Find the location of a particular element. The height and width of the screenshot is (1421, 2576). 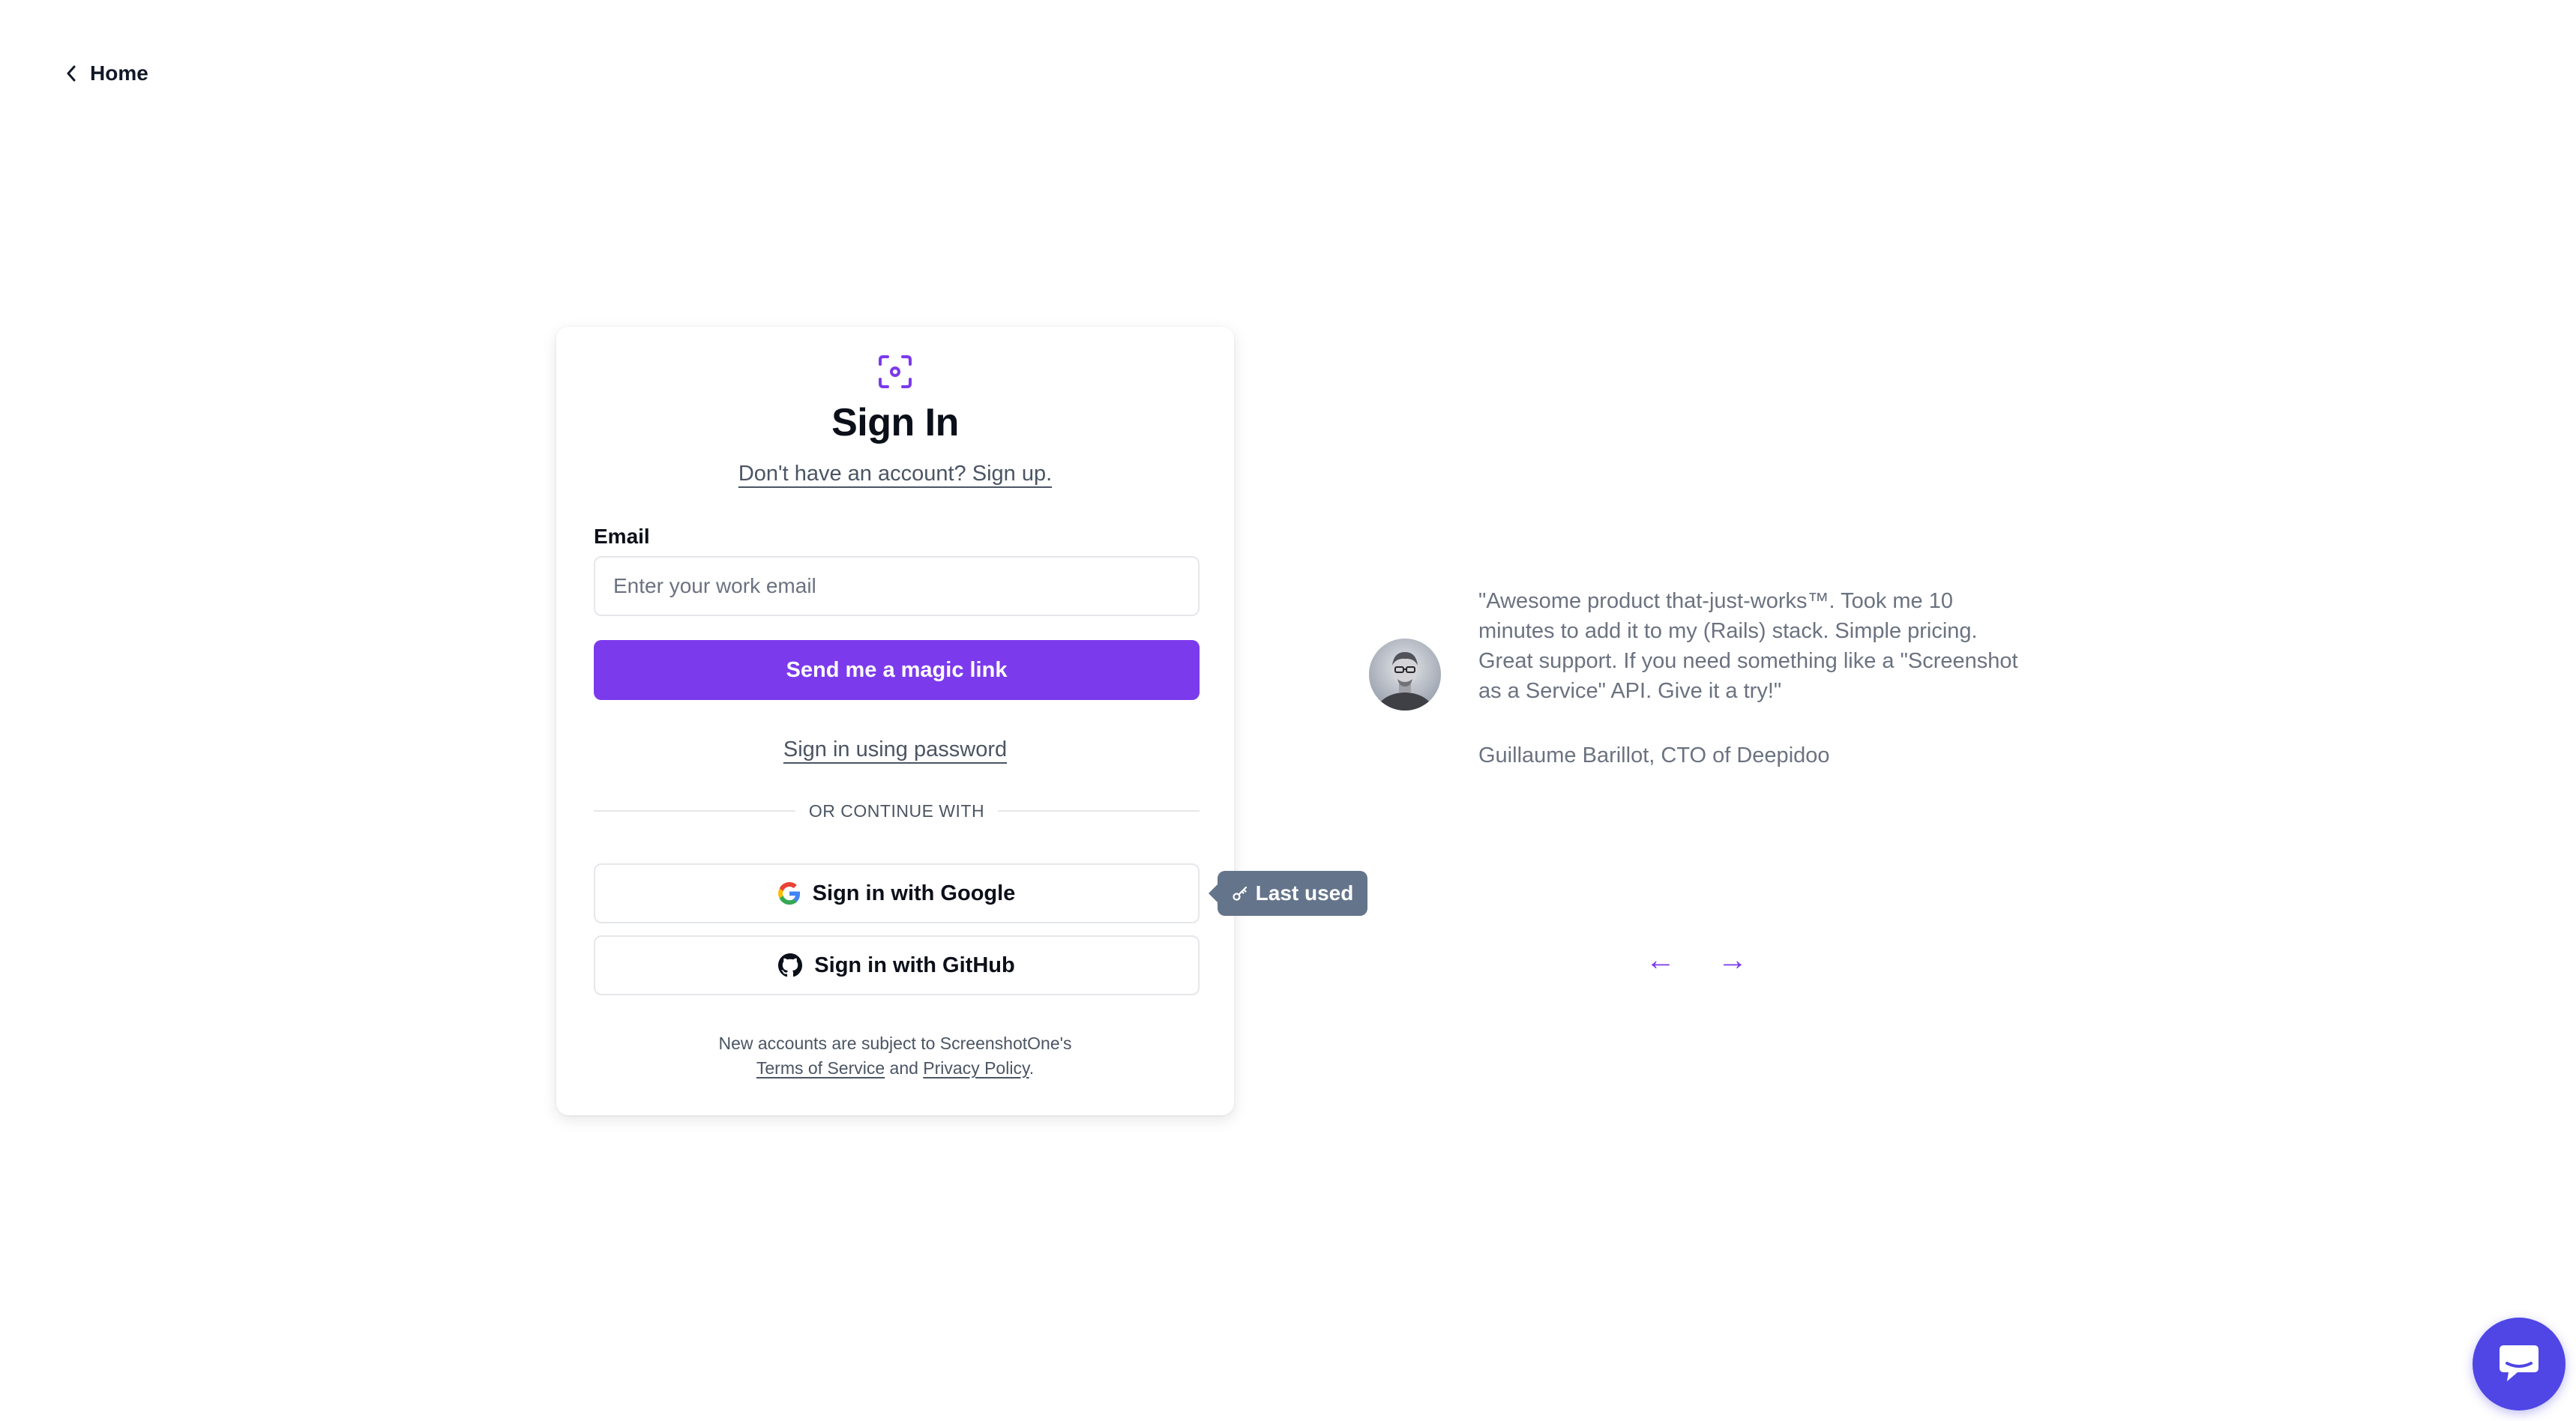

divider-text: OR CONTINUE WITH is located at coordinates (896, 811).